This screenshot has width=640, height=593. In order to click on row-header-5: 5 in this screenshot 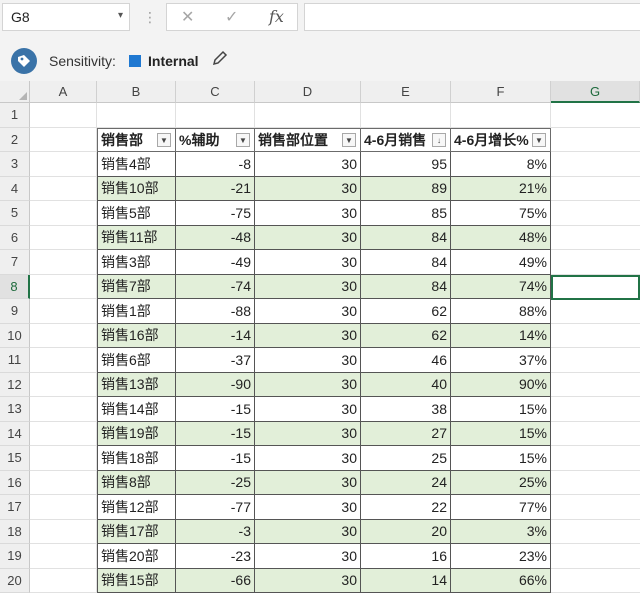, I will do `click(15, 213)`.